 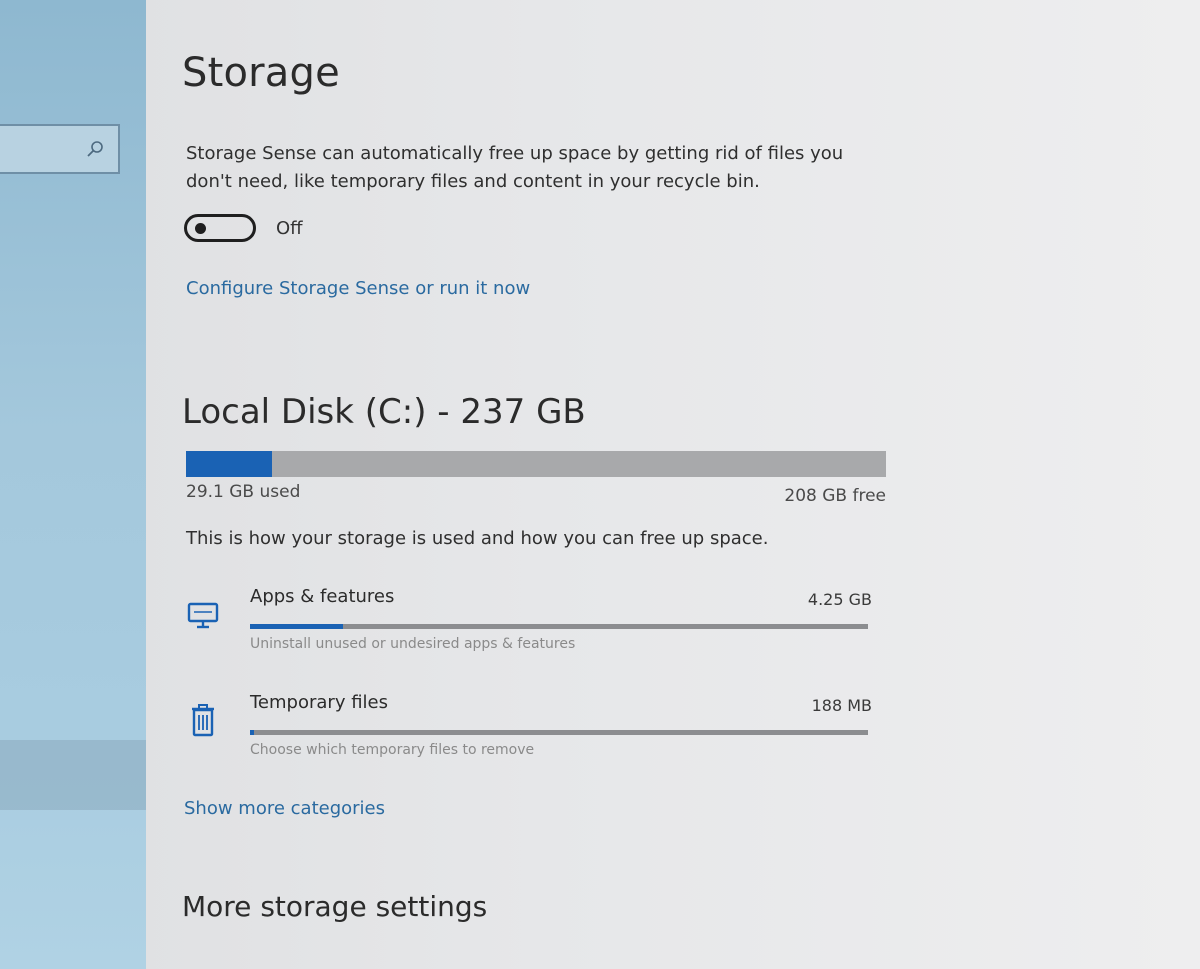 I want to click on category-hint: Choose which temporary files to remove, so click(x=392, y=750).